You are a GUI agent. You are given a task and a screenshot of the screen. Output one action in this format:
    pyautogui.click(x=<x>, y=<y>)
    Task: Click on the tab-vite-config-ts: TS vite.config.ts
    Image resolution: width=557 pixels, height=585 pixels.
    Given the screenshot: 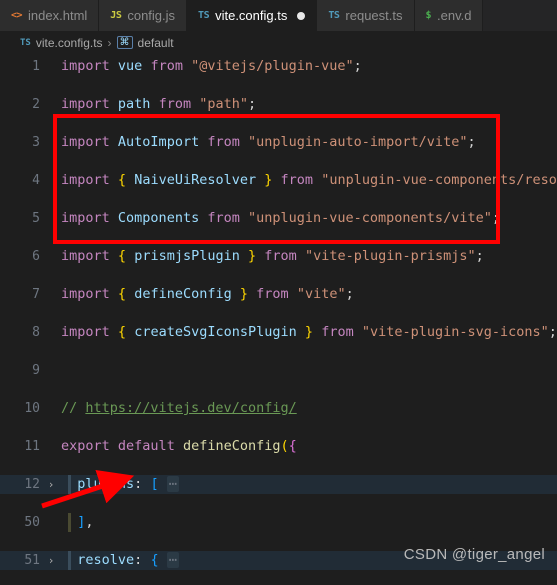 What is the action you would take?
    pyautogui.click(x=252, y=15)
    